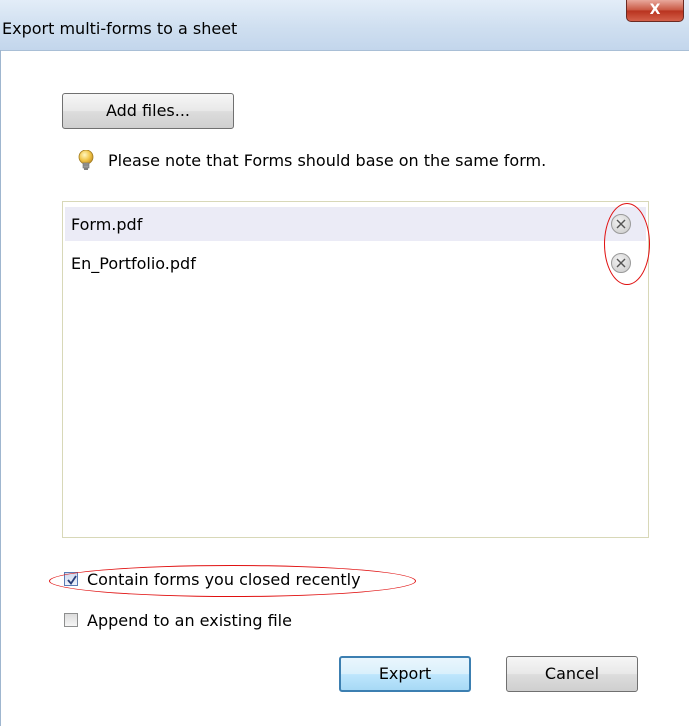 This screenshot has width=689, height=726. I want to click on file-list-item: Form.pdf, so click(355, 224).